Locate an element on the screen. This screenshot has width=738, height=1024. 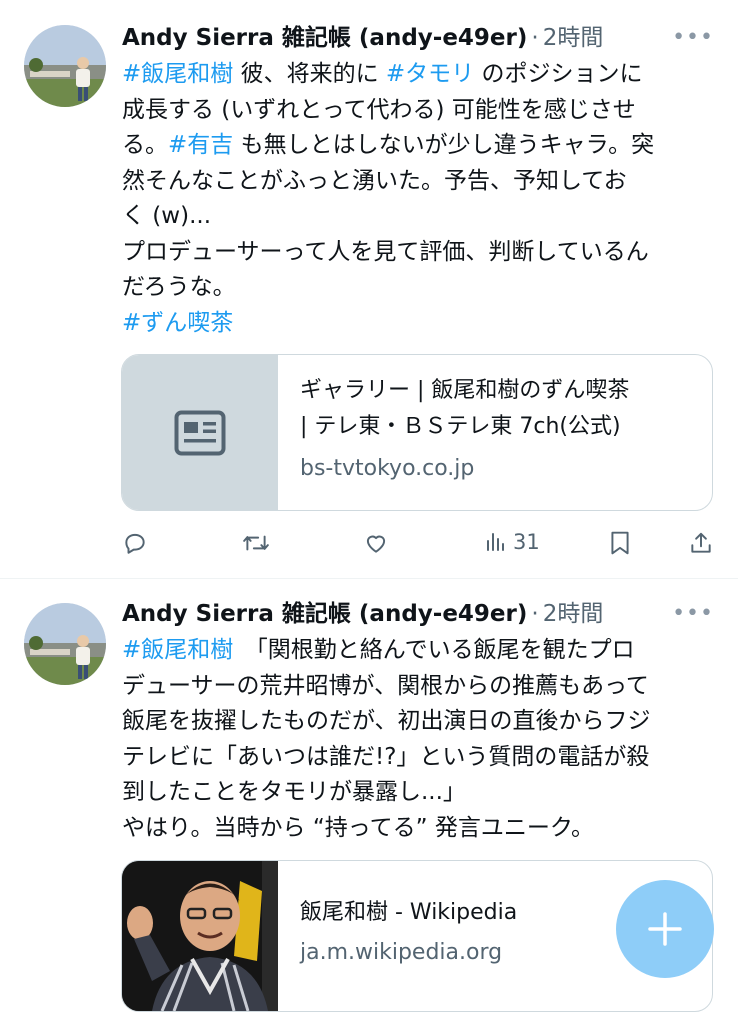
text-segment: プロデューサーって人を見て評価、判断しているん is located at coordinates (385, 251).